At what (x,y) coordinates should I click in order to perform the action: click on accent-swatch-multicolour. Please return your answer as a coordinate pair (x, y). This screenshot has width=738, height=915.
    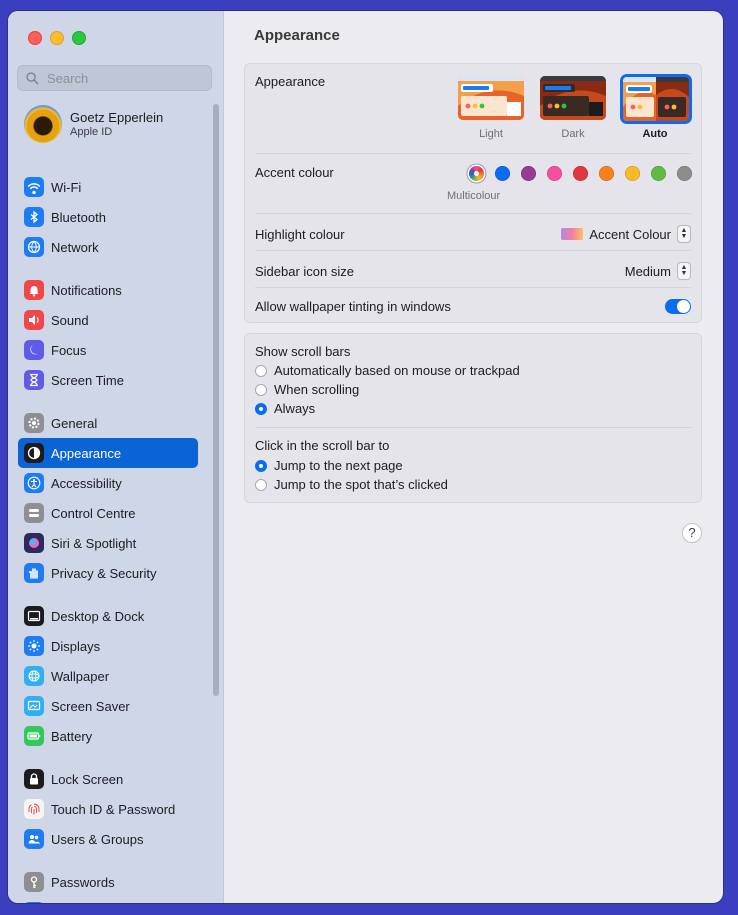
    Looking at the image, I should click on (476, 173).